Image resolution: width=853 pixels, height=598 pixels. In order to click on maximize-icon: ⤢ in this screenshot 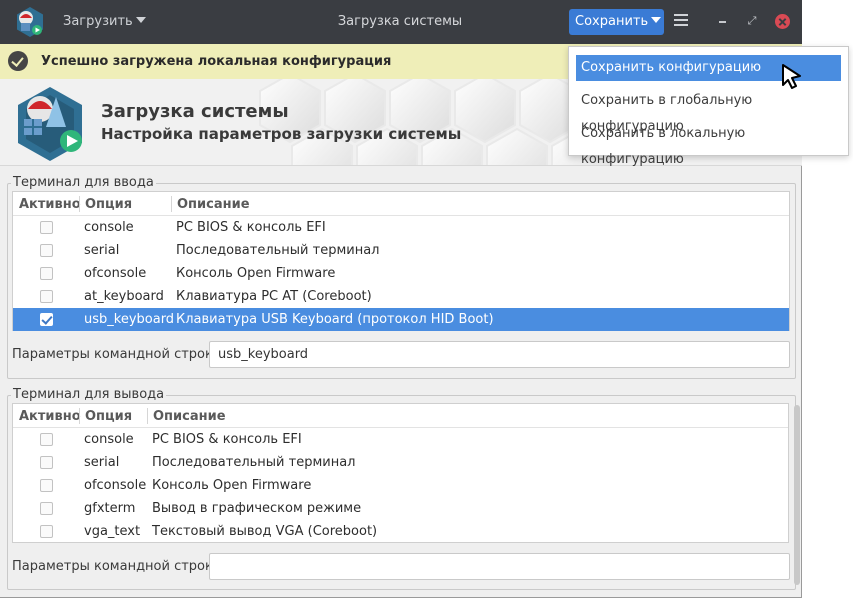, I will do `click(752, 21)`.